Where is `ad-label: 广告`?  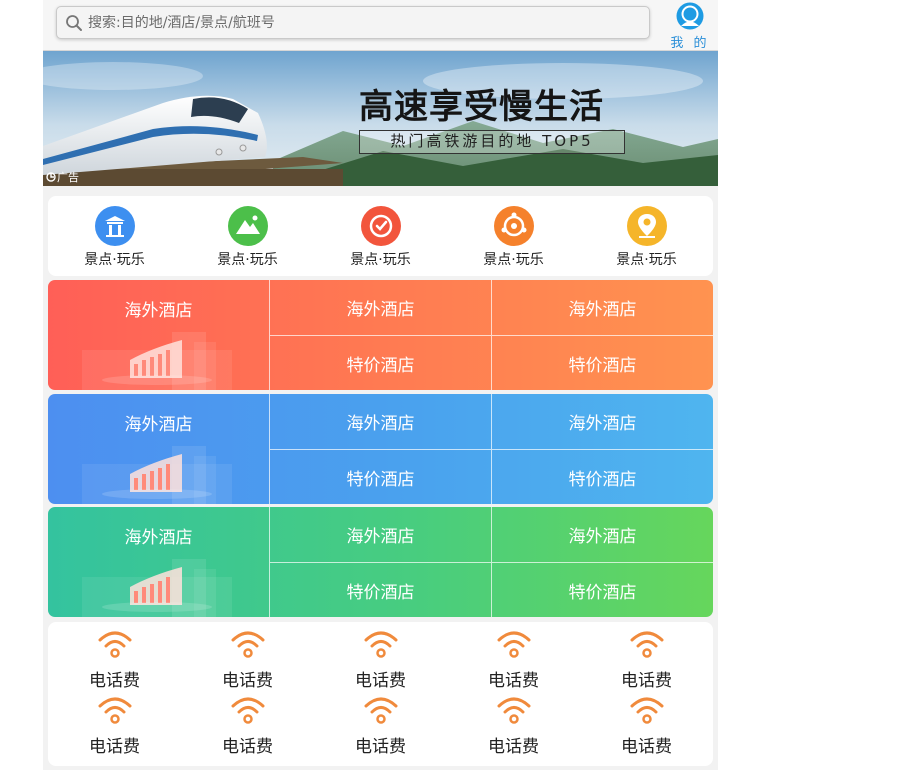
ad-label: 广告 is located at coordinates (68, 177).